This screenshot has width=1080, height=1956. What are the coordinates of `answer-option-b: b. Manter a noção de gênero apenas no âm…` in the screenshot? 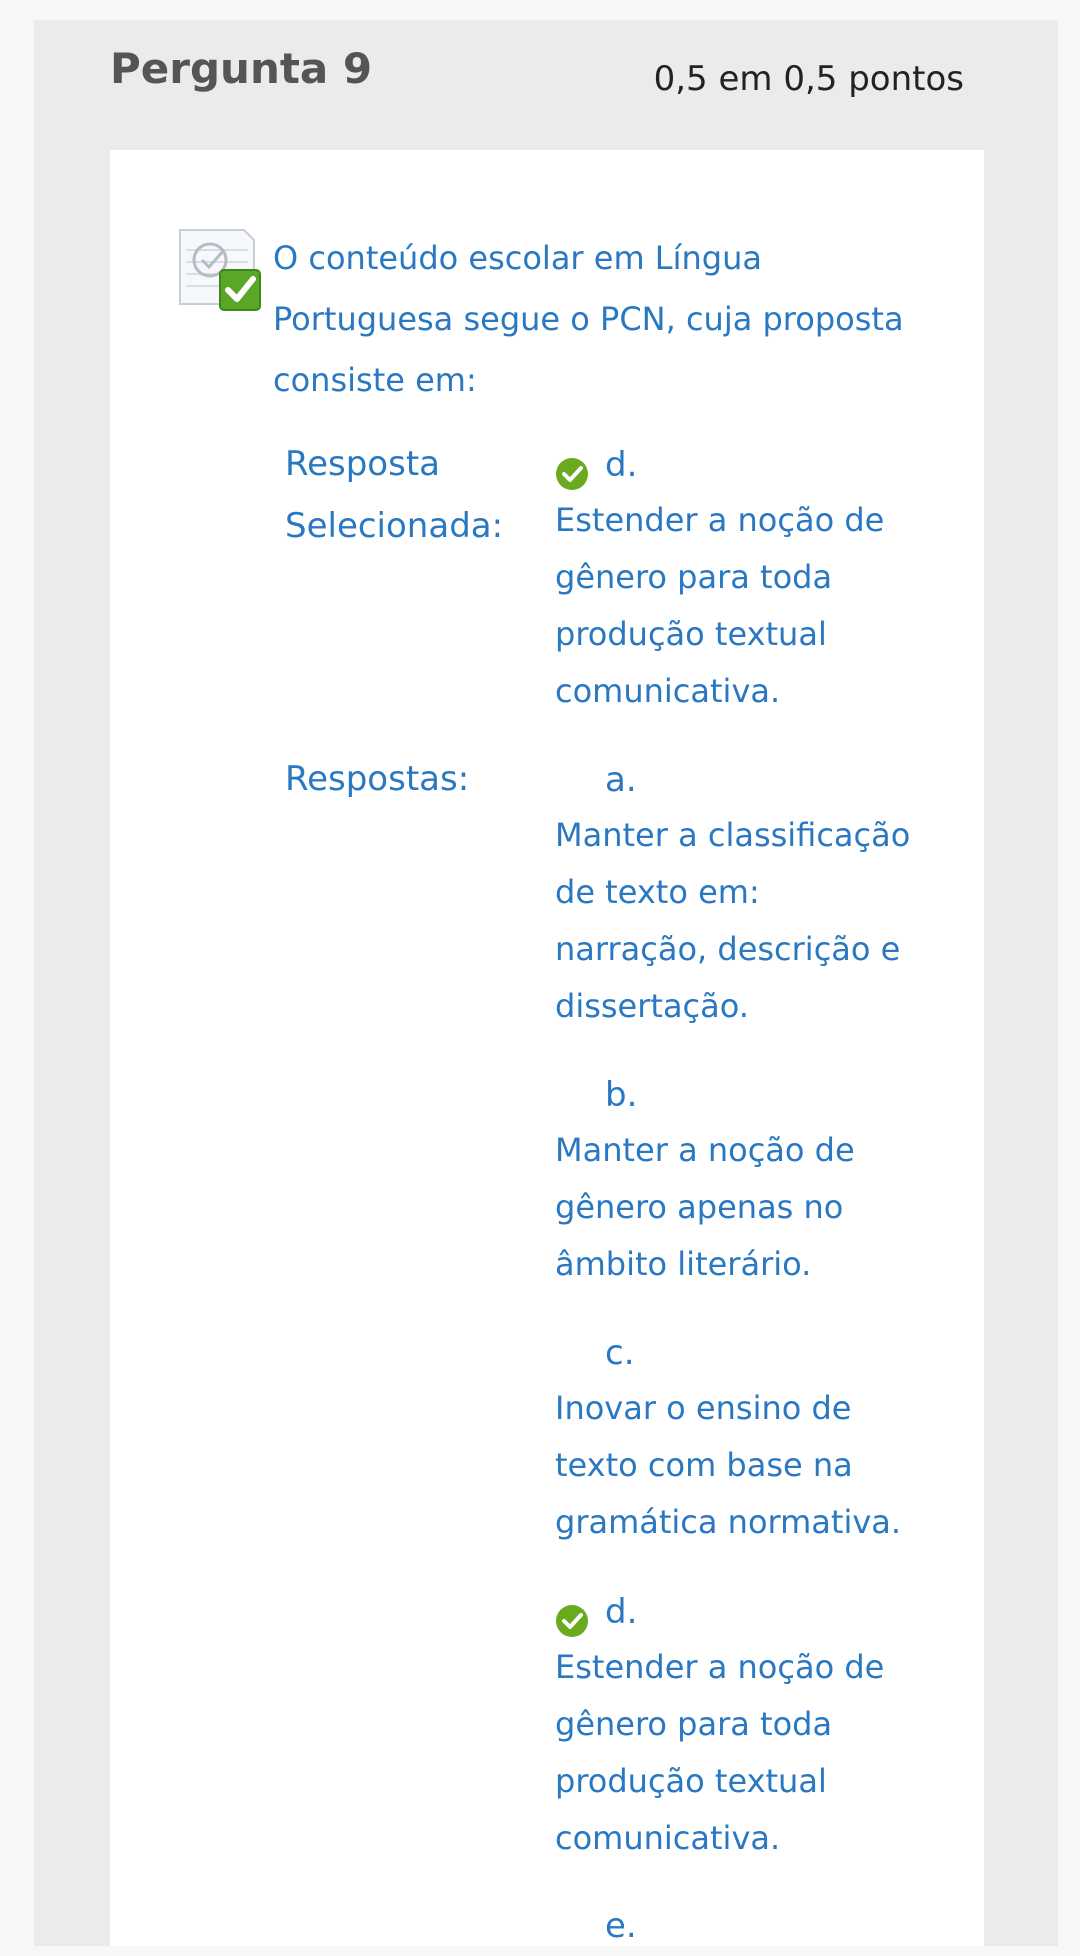 It's located at (735, 1179).